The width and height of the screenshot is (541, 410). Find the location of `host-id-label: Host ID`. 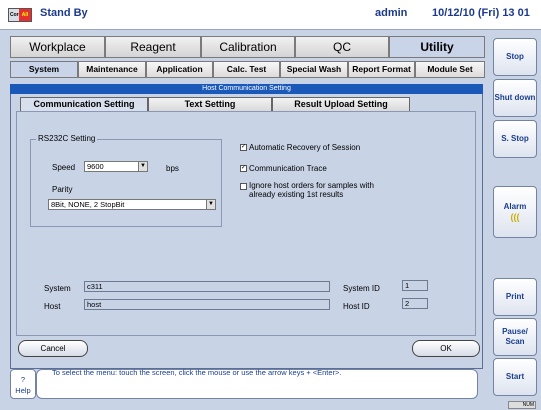

host-id-label: Host ID is located at coordinates (356, 306).